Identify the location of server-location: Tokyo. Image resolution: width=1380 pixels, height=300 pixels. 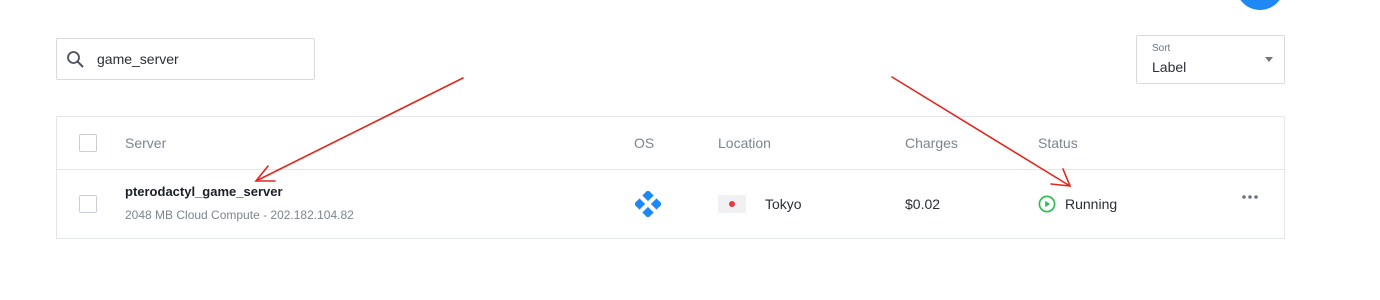
(783, 204).